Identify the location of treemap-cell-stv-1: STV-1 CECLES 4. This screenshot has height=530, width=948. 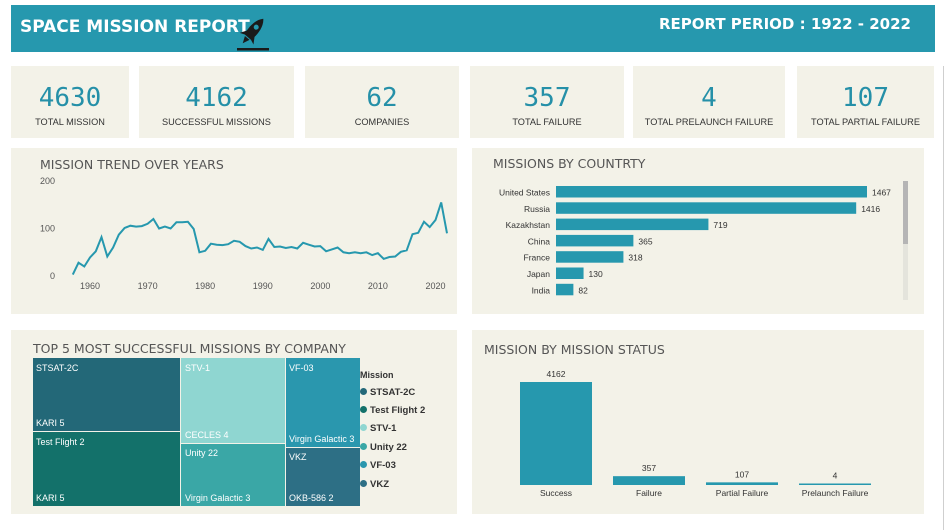
(233, 400).